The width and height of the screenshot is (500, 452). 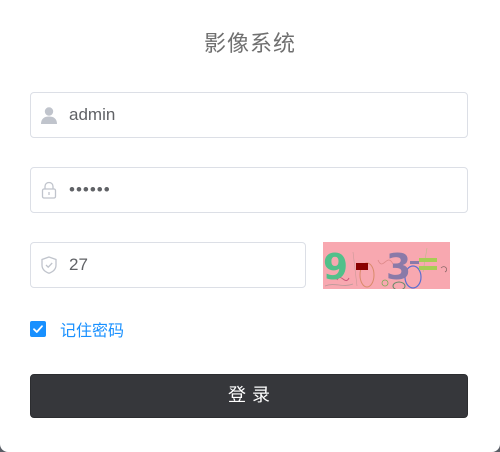 What do you see at coordinates (49, 115) in the screenshot?
I see `user-icon` at bounding box center [49, 115].